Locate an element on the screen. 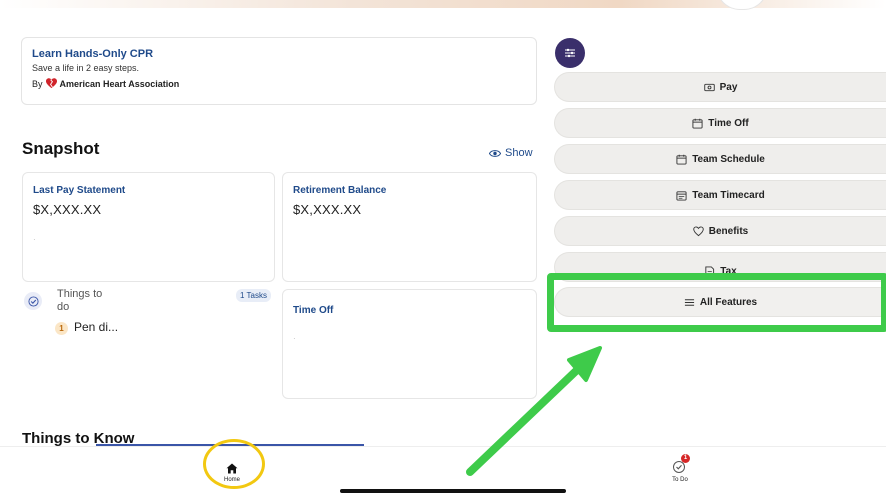 This screenshot has height=494, width=886. menu-item-label: Team Schedule is located at coordinates (728, 159).